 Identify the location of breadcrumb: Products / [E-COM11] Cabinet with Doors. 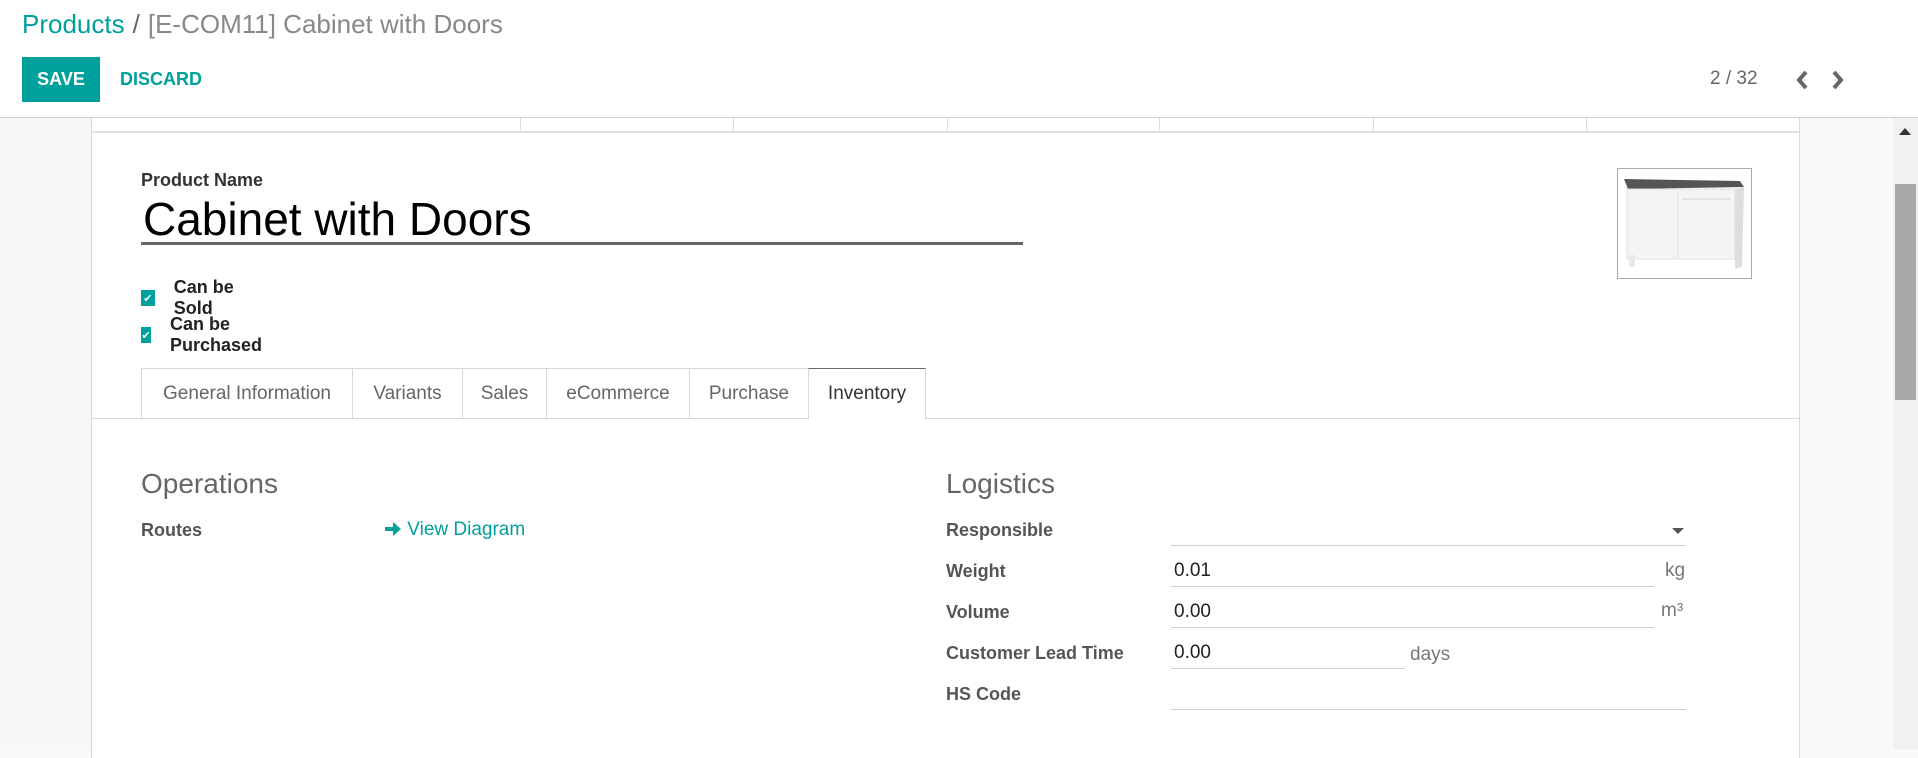
(262, 24).